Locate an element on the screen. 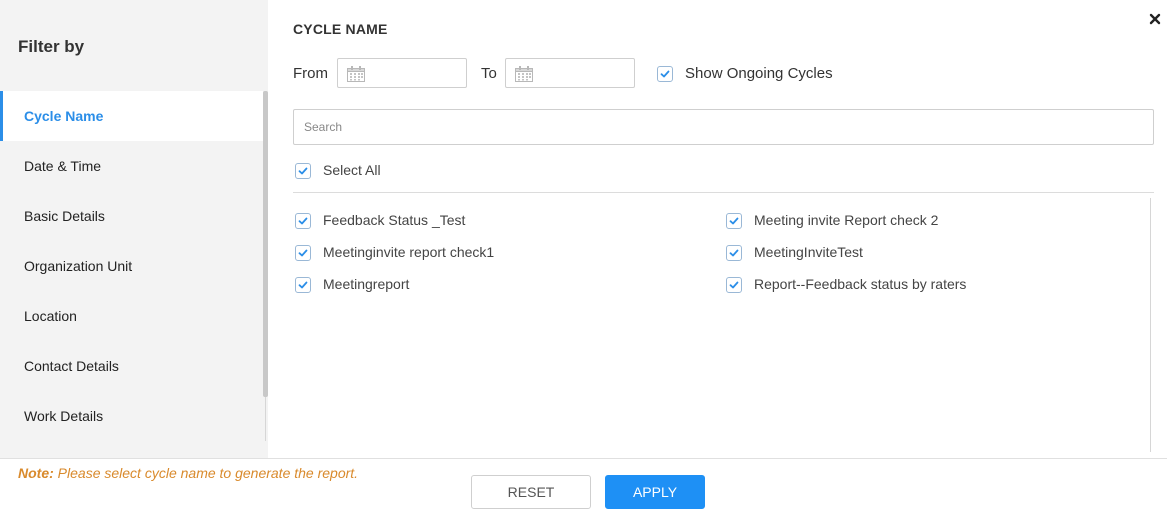 The width and height of the screenshot is (1167, 519). apply-button: APPLY is located at coordinates (655, 492).